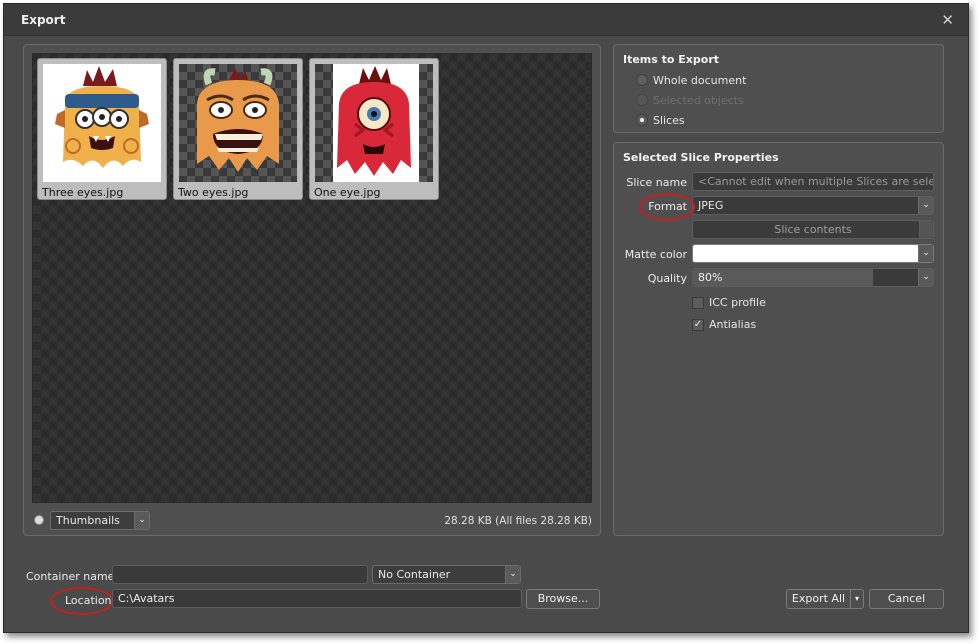 Image resolution: width=980 pixels, height=644 pixels. What do you see at coordinates (43, 20) in the screenshot?
I see `dialog-title: Export` at bounding box center [43, 20].